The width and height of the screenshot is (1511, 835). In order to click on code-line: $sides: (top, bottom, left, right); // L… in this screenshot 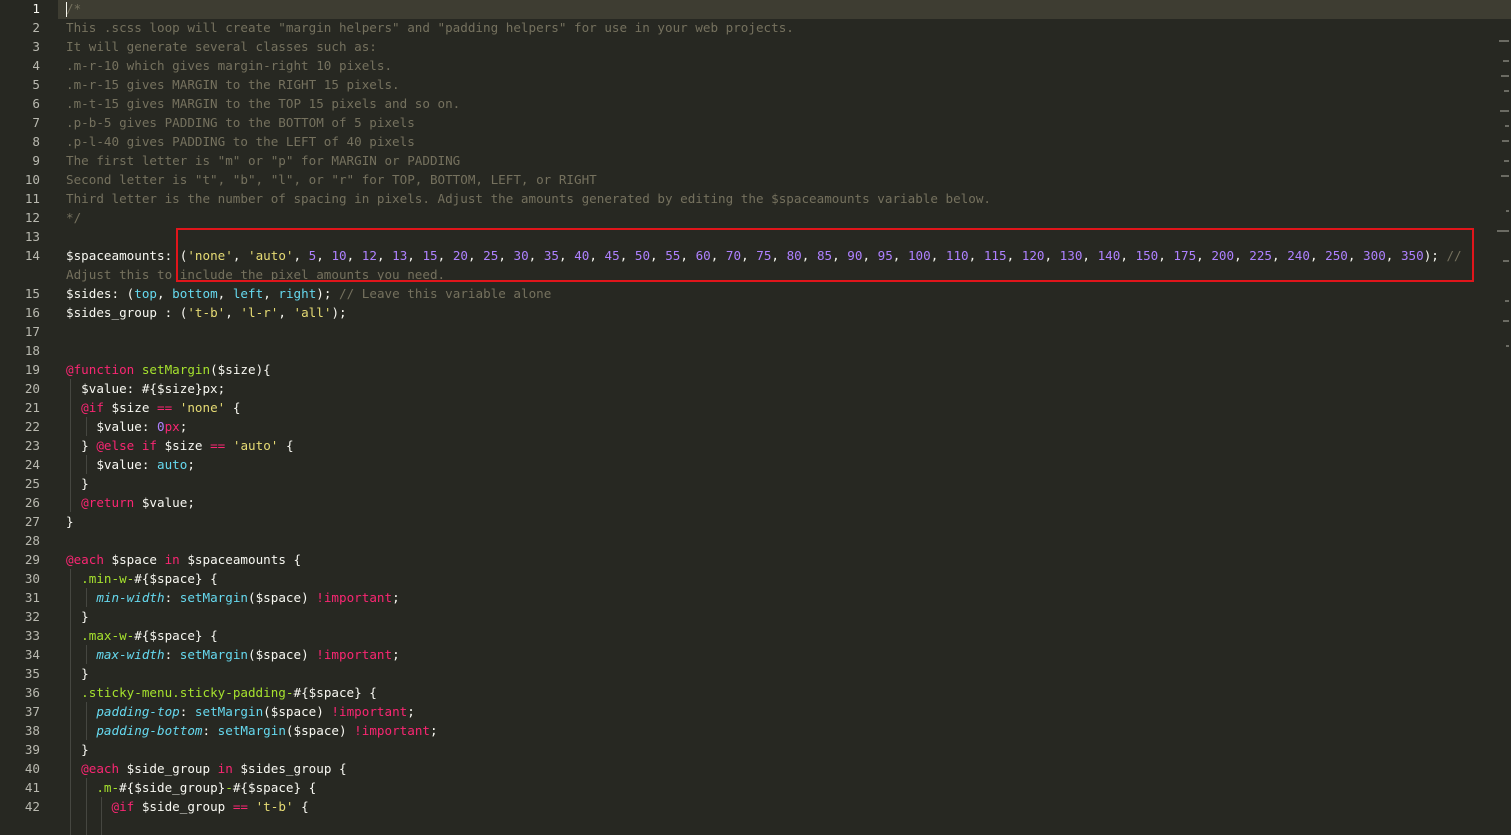, I will do `click(308, 293)`.